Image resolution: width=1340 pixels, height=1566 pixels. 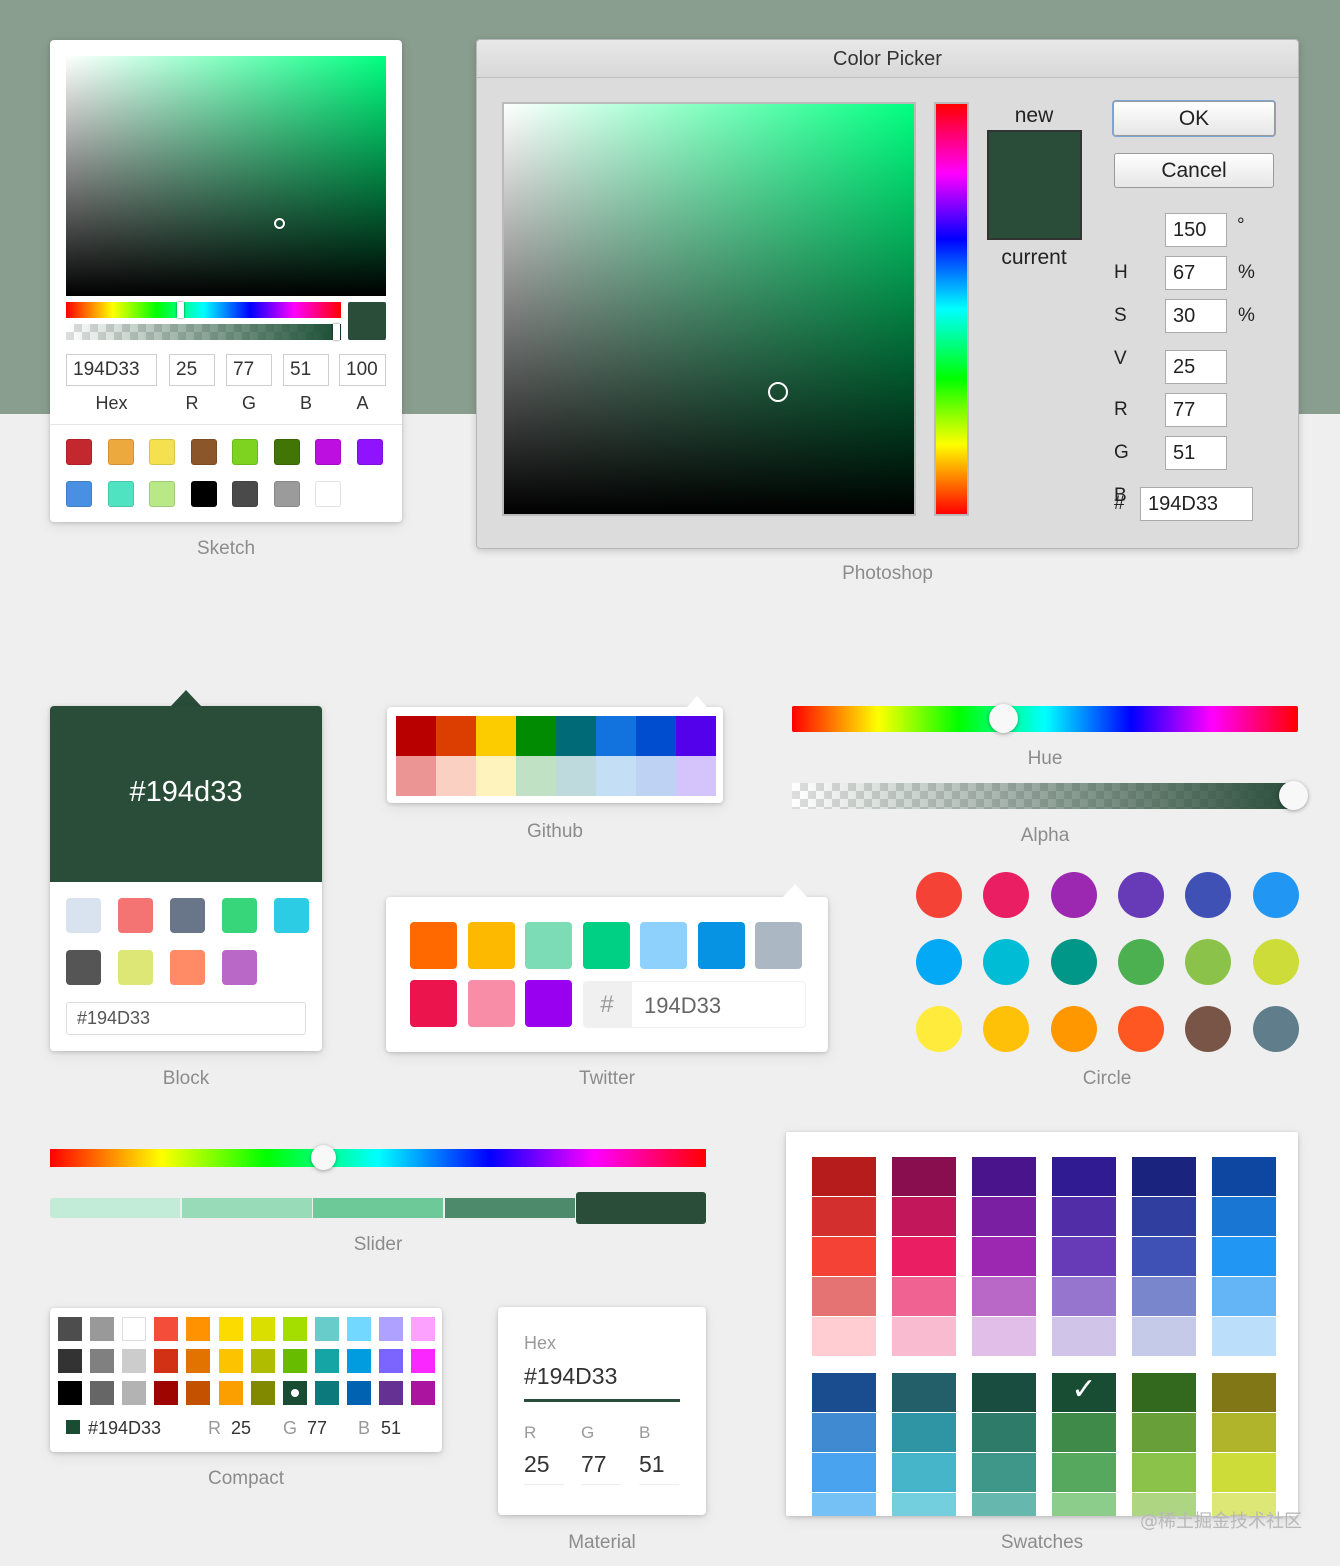 I want to click on s-input: 67, so click(x=1196, y=273).